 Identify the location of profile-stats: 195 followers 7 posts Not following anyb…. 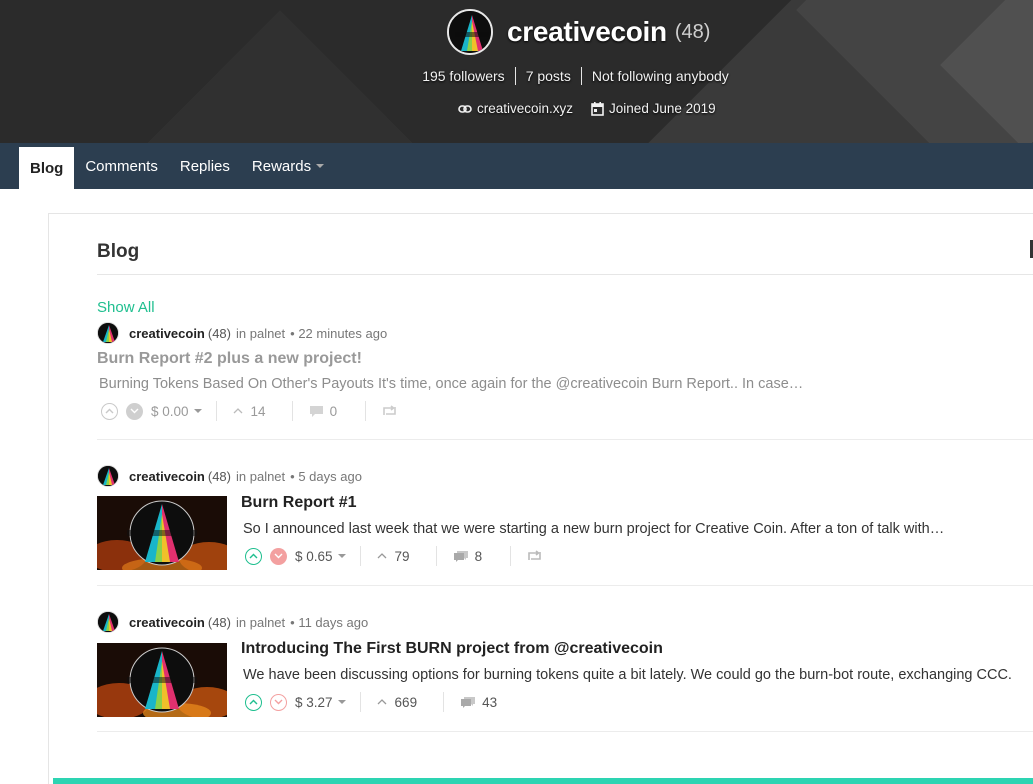
(516, 76).